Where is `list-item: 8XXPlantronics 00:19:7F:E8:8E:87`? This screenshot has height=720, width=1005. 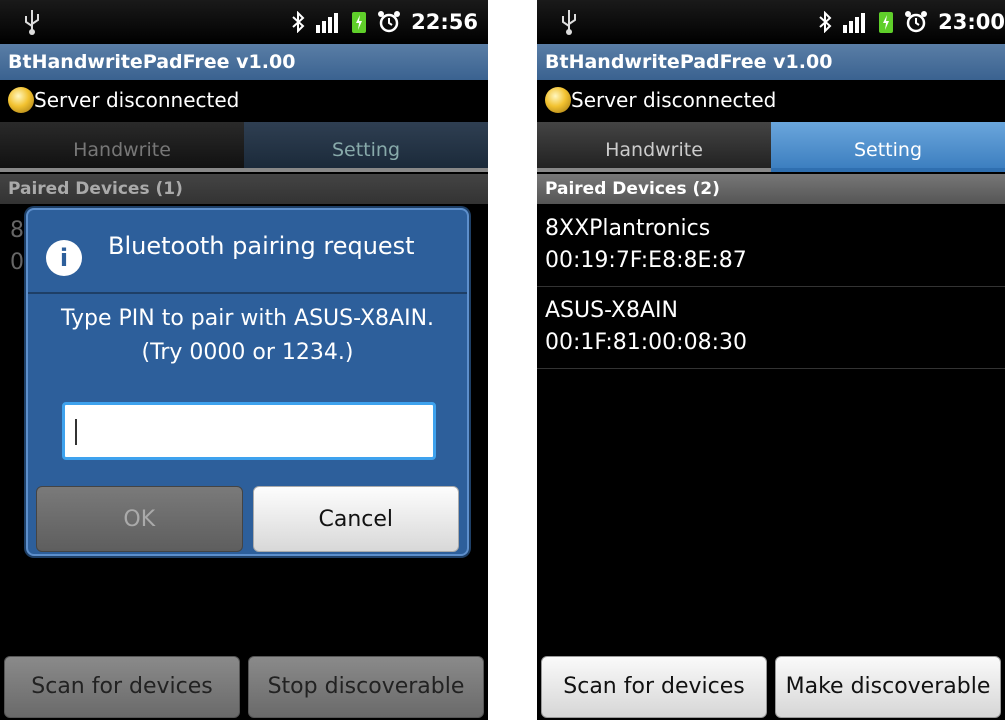 list-item: 8XXPlantronics 00:19:7F:E8:8E:87 is located at coordinates (771, 246).